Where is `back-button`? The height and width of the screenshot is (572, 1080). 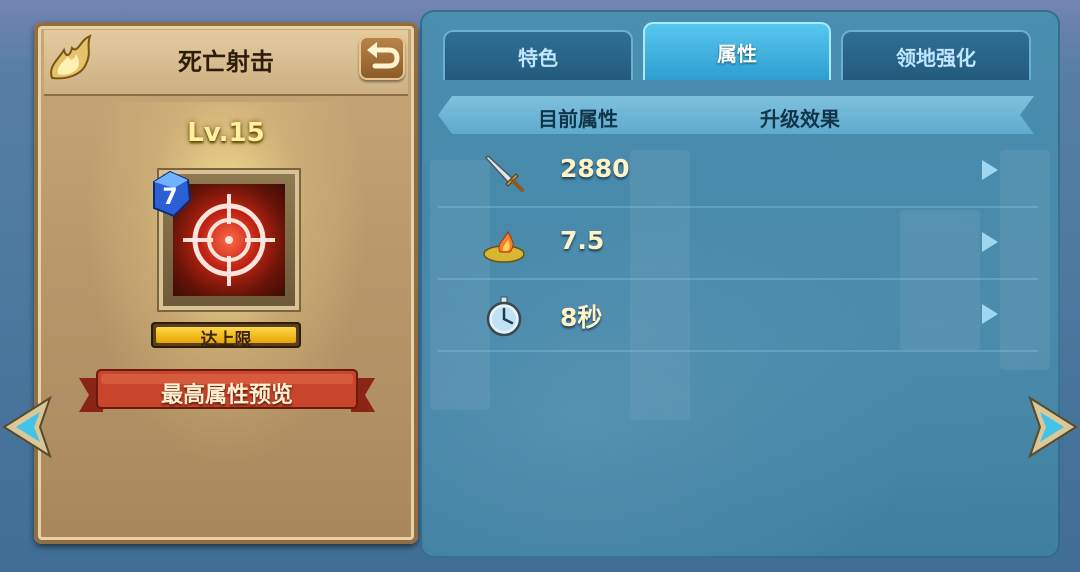
back-button is located at coordinates (382, 58).